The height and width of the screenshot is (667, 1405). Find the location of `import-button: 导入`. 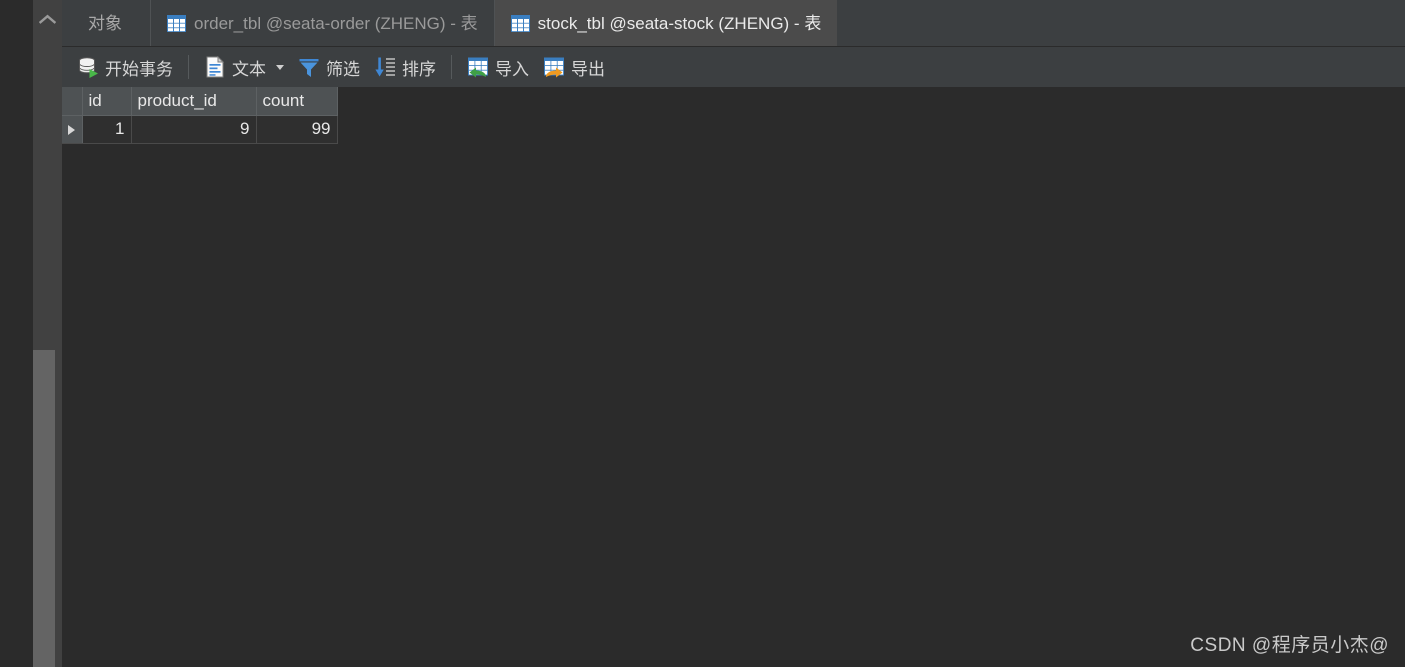

import-button: 导入 is located at coordinates (498, 67).